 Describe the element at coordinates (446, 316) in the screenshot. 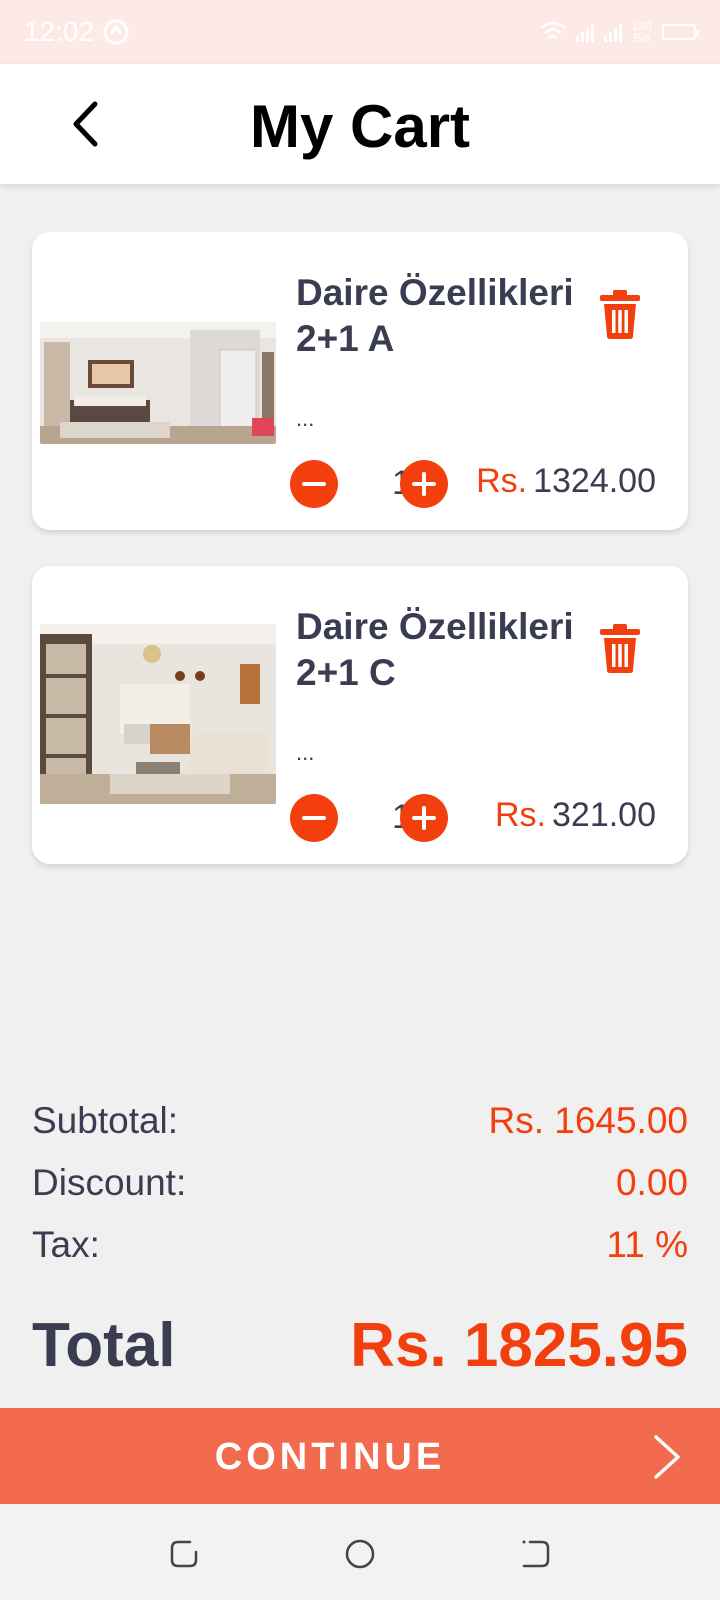

I see `item-title: Daire Özellikleri 2+1 A` at that location.